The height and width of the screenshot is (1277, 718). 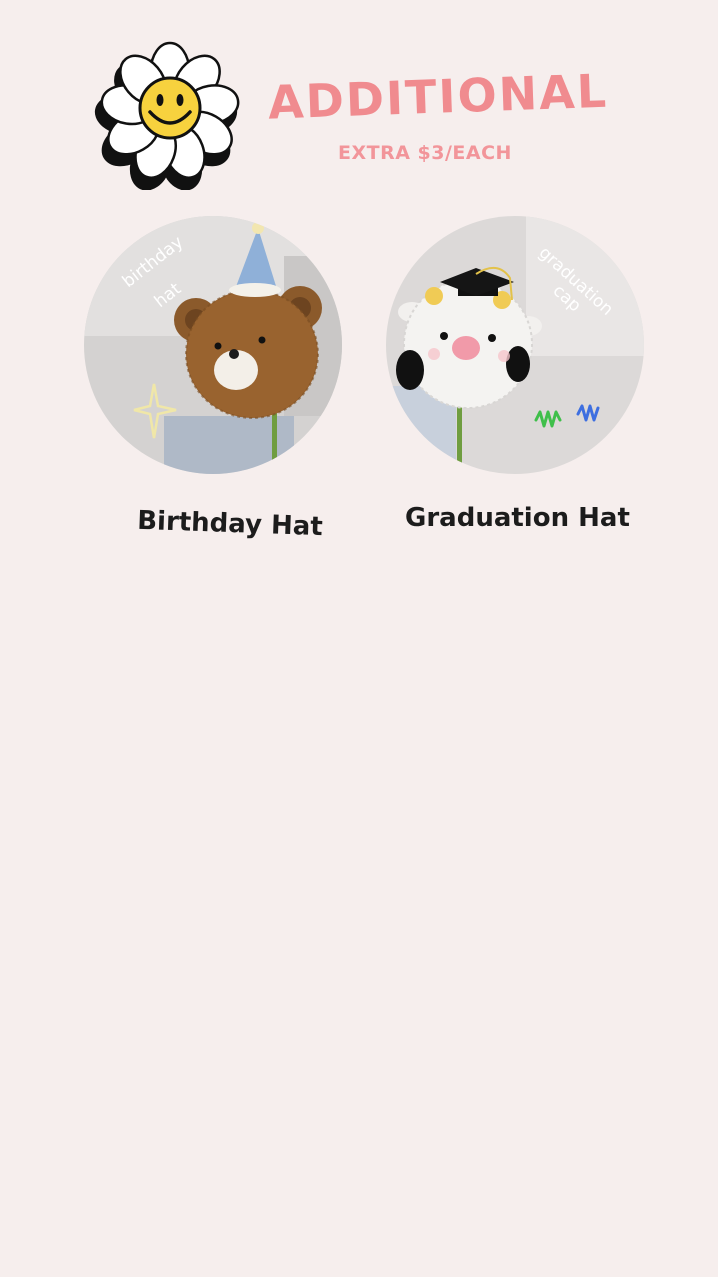 What do you see at coordinates (230, 524) in the screenshot?
I see `birthday-hat-caption: Birthday Hat` at bounding box center [230, 524].